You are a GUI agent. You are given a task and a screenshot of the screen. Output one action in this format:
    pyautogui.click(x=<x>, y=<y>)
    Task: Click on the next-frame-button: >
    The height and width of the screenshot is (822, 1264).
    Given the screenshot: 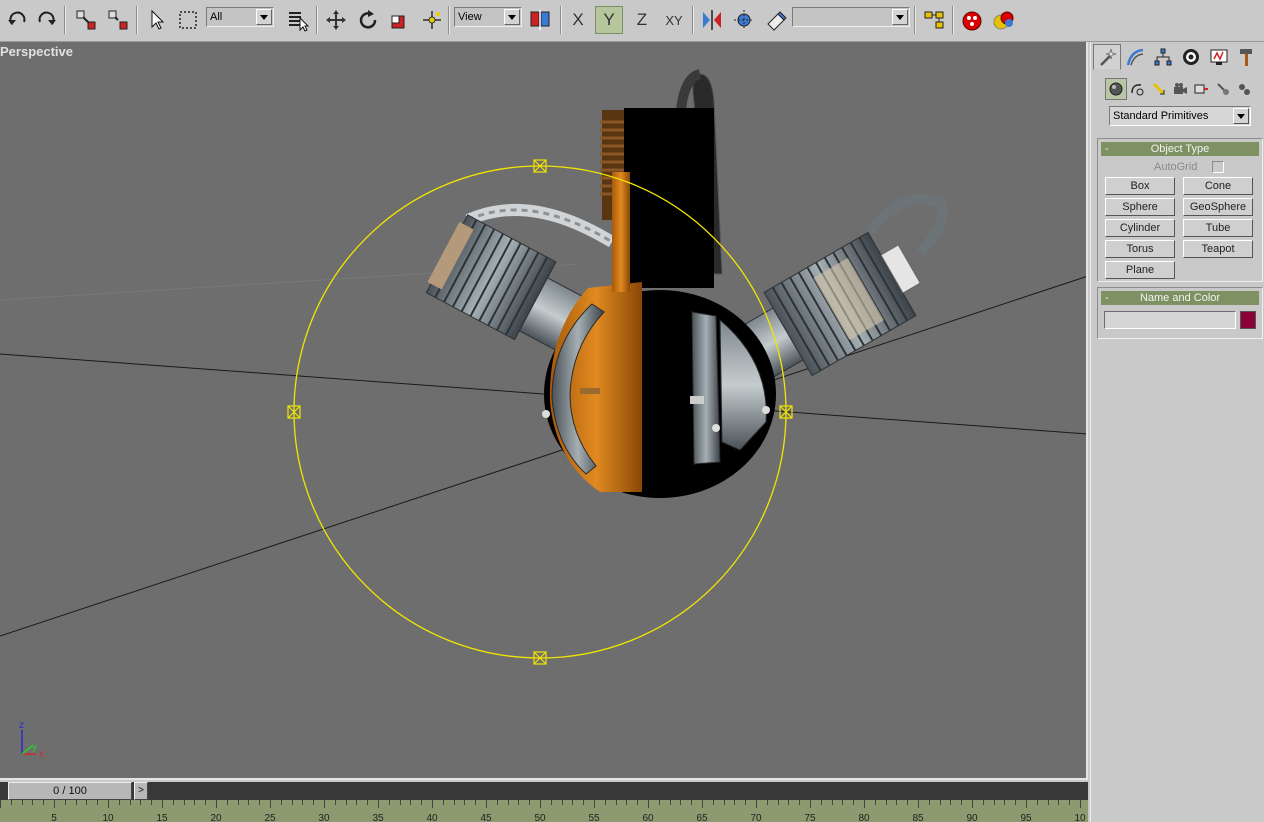 What is the action you would take?
    pyautogui.click(x=141, y=791)
    